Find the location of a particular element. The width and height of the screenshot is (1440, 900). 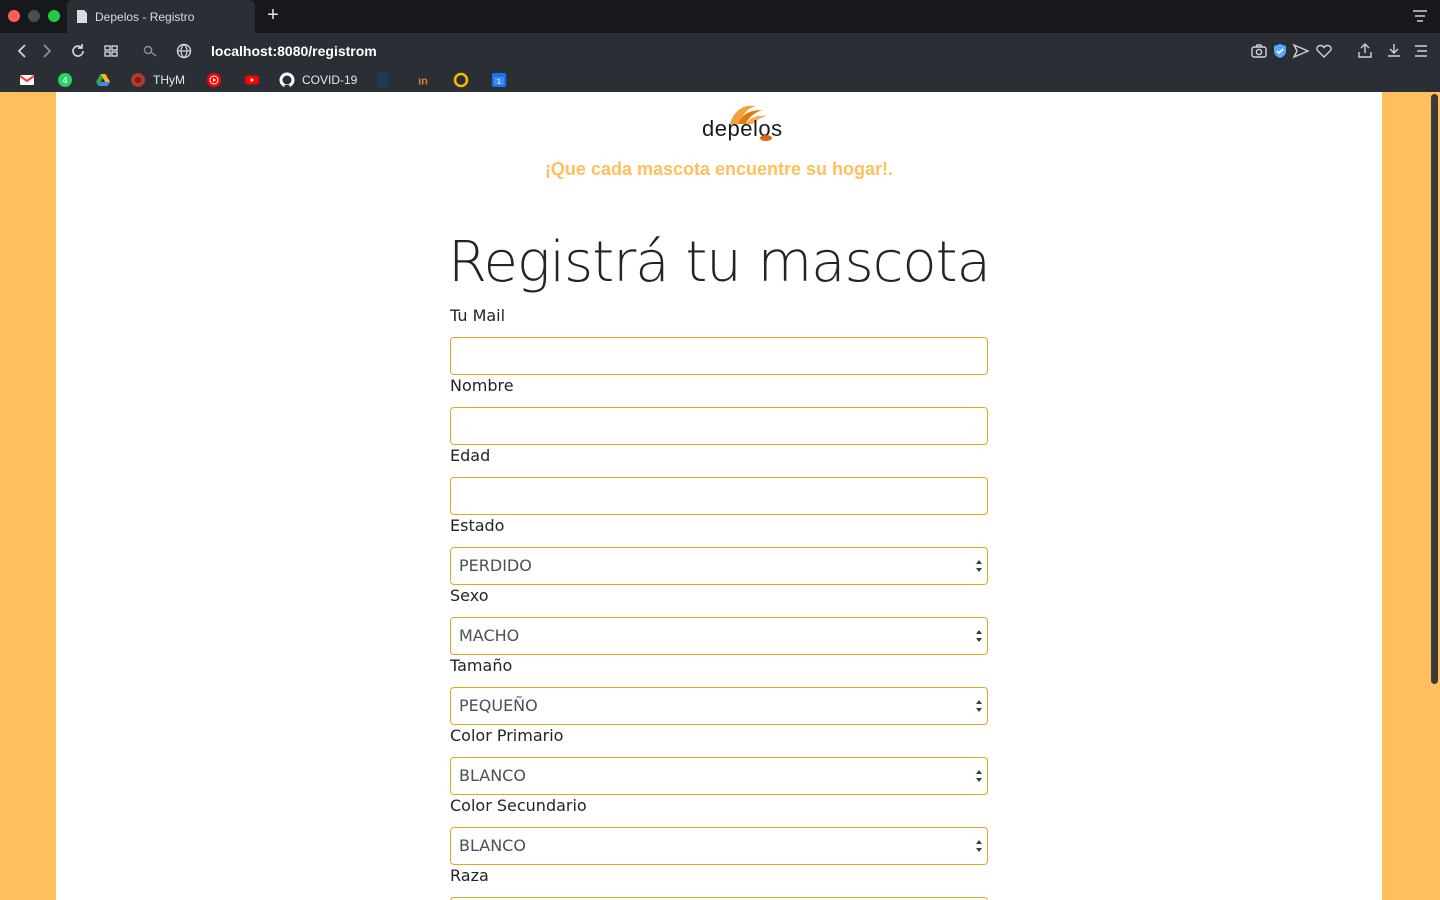

sexo-label: Sexo is located at coordinates (469, 595).